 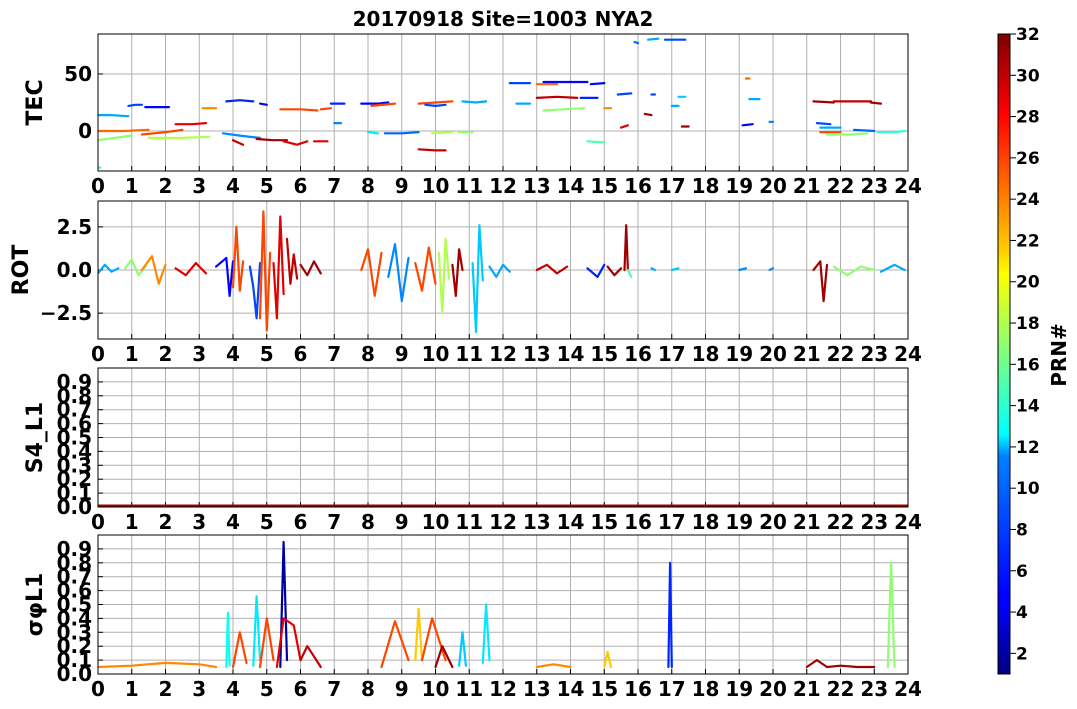 What do you see at coordinates (1059, 355) in the screenshot?
I see `colorbar-label: PRN#` at bounding box center [1059, 355].